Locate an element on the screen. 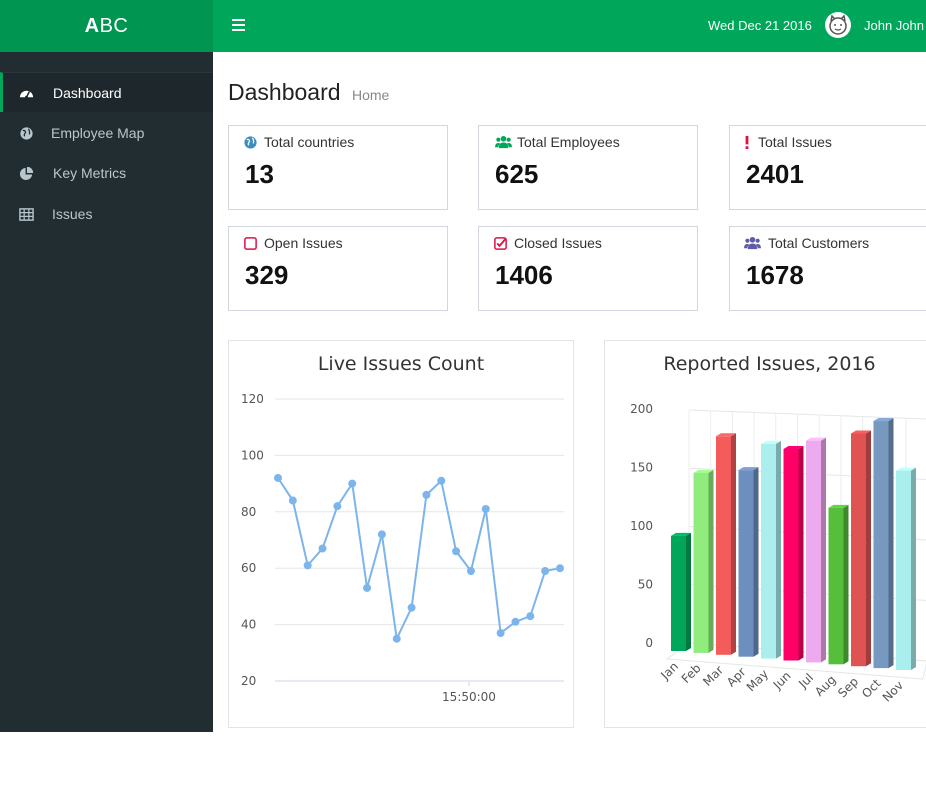 The width and height of the screenshot is (926, 800). stat-total-customers: Total Customers 1678 is located at coordinates (827, 268).